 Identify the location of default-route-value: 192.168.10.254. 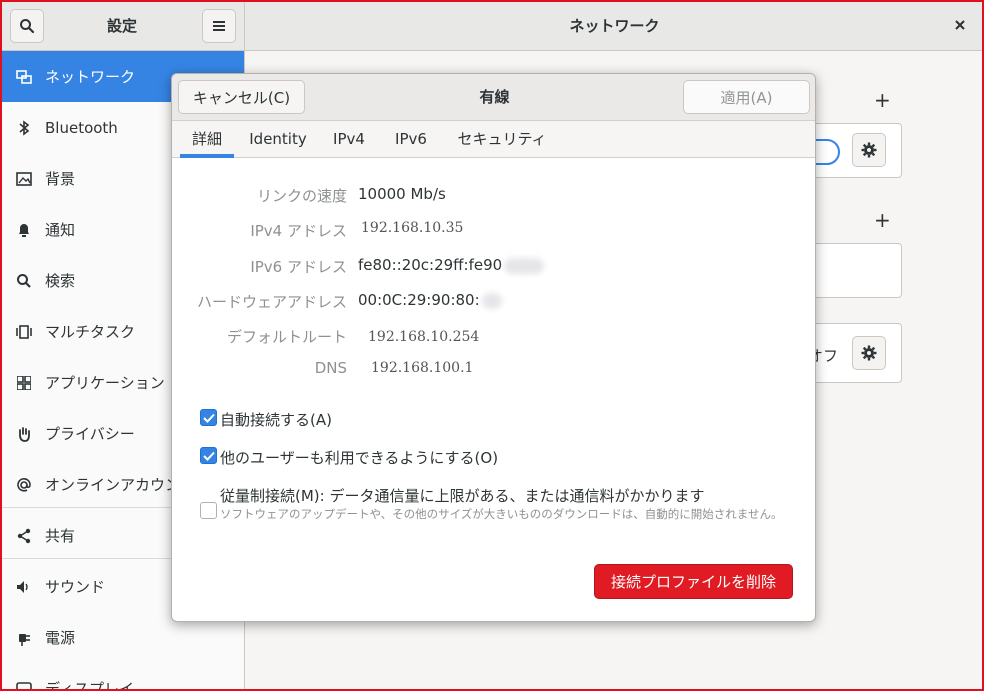
(424, 337).